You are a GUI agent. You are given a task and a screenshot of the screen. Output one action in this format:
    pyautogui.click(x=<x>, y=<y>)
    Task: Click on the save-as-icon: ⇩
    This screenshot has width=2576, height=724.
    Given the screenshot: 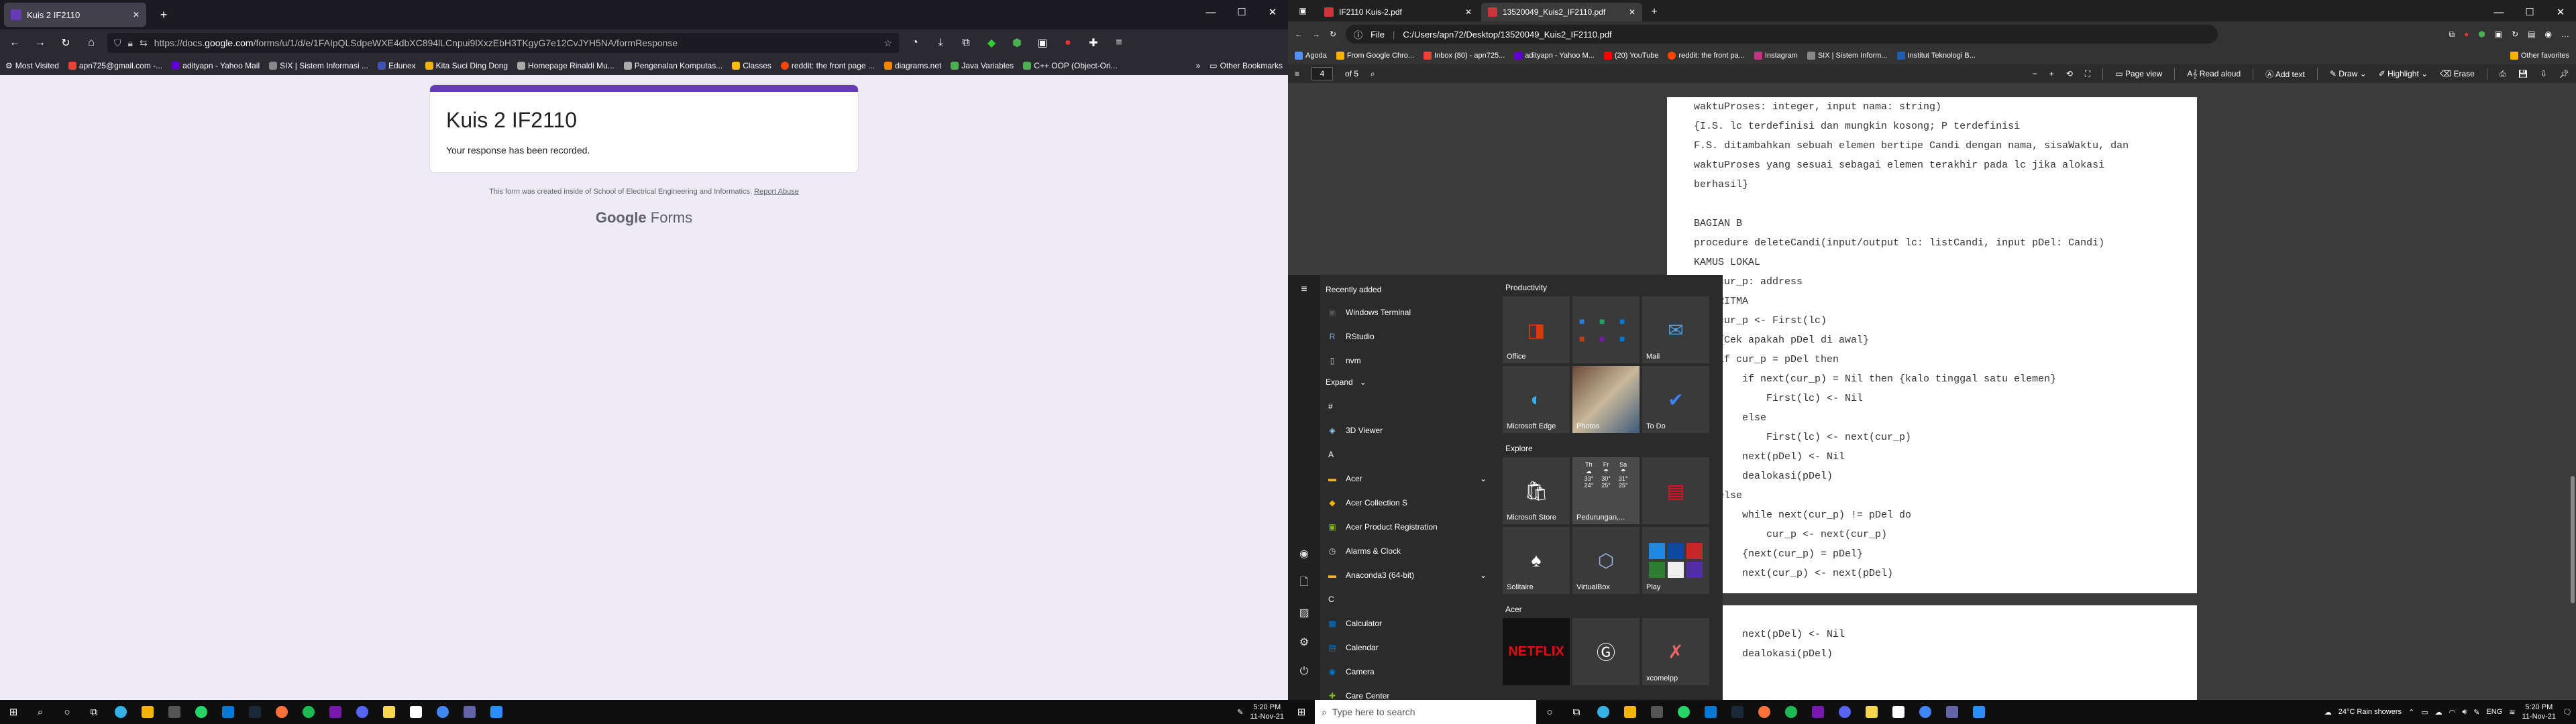 What is the action you would take?
    pyautogui.click(x=2543, y=73)
    